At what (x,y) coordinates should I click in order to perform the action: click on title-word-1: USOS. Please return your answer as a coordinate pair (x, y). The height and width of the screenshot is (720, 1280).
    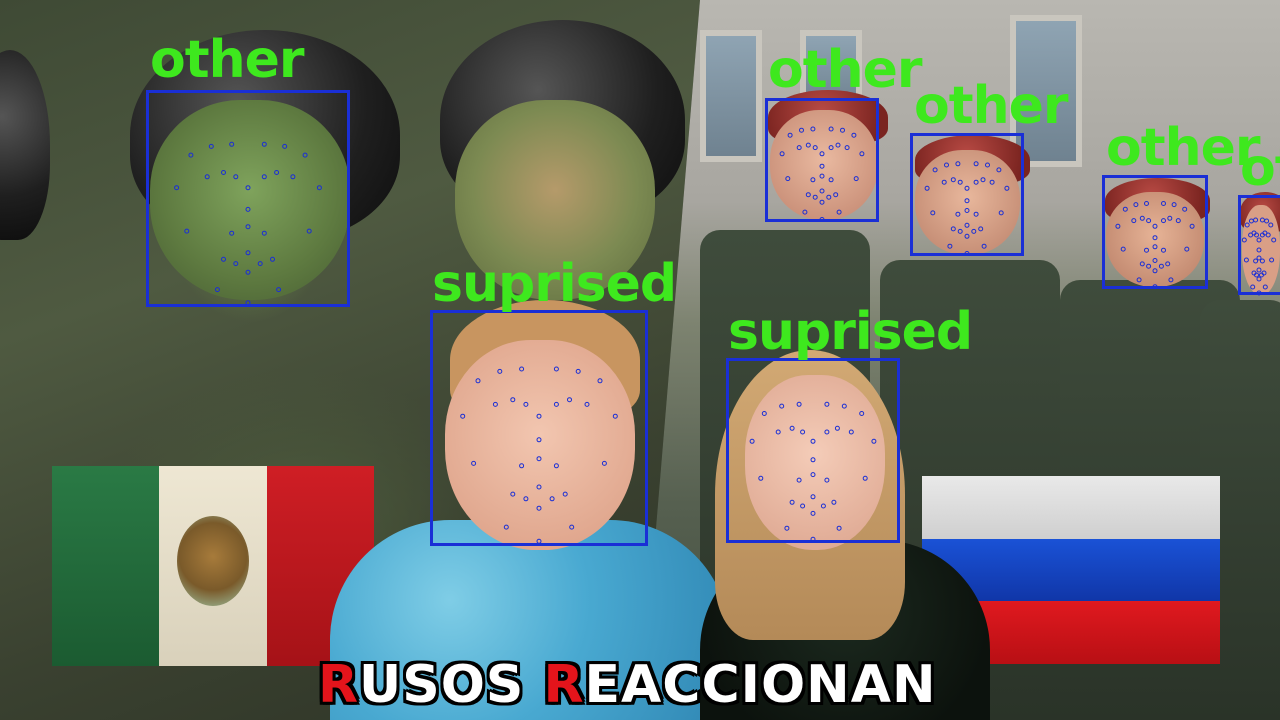
    Looking at the image, I should click on (451, 685).